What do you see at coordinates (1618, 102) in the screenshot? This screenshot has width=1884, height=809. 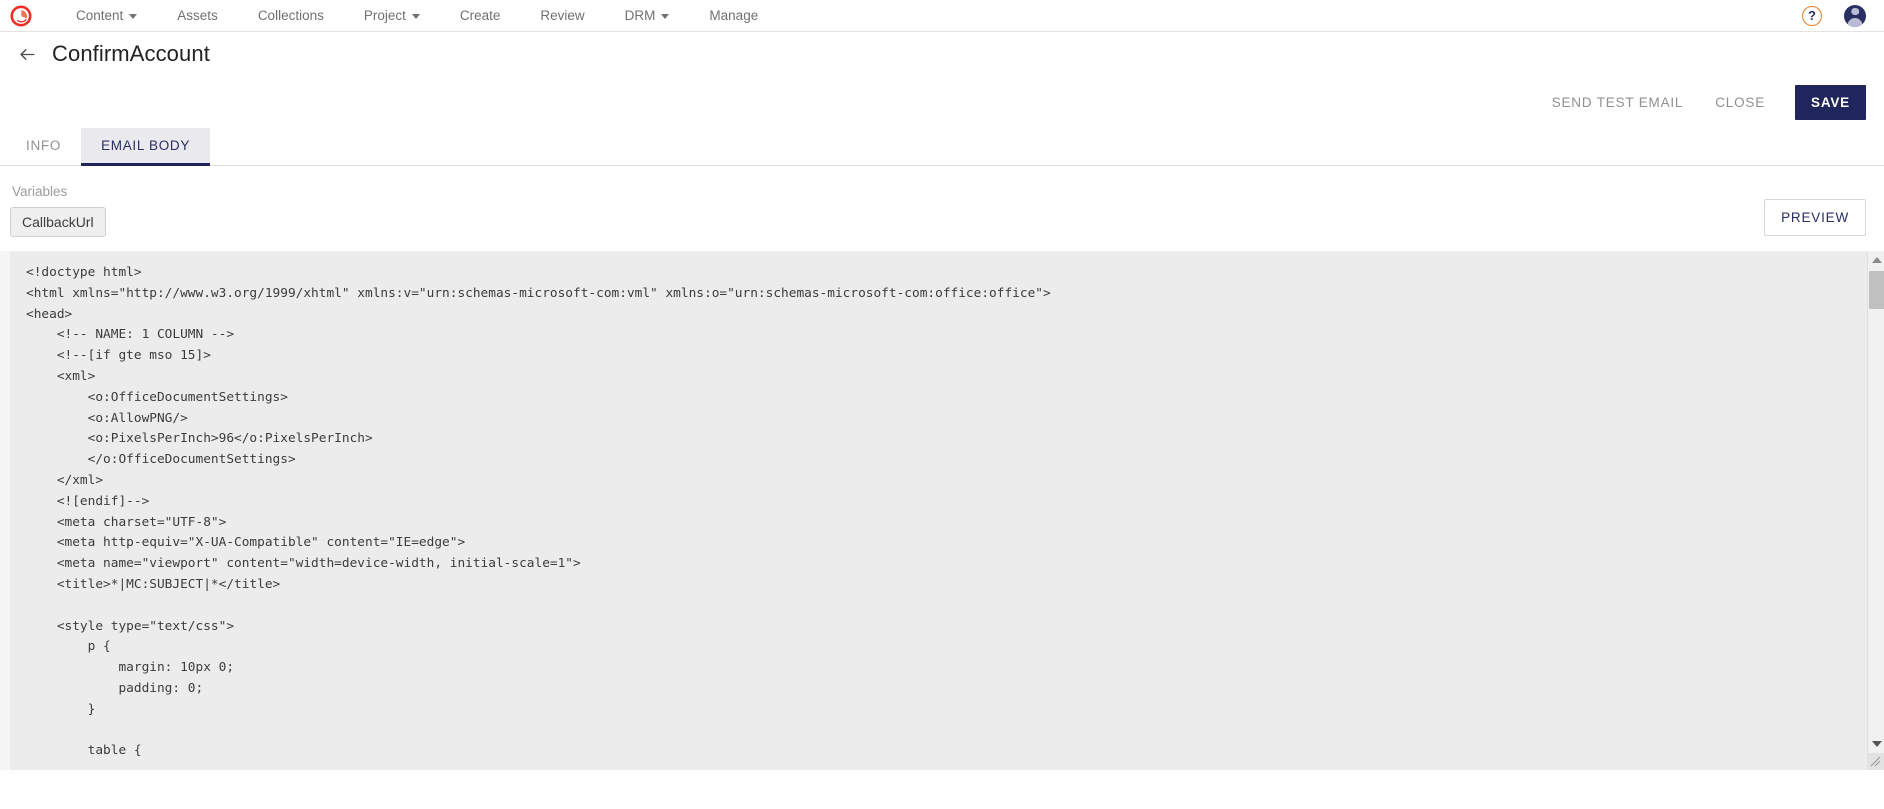 I see `send-test-email-button: SEND TEST EMAIL` at bounding box center [1618, 102].